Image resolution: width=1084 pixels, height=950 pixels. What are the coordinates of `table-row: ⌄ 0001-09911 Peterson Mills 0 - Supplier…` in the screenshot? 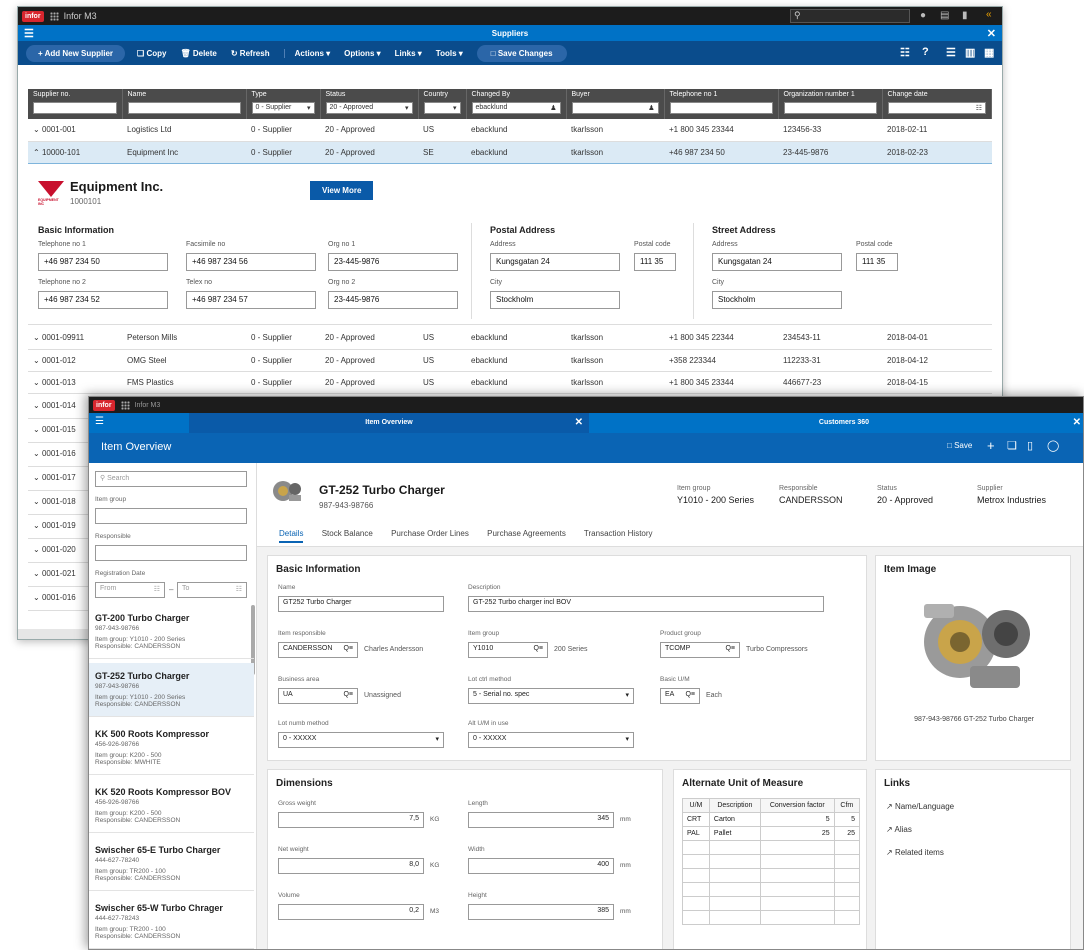 It's located at (510, 338).